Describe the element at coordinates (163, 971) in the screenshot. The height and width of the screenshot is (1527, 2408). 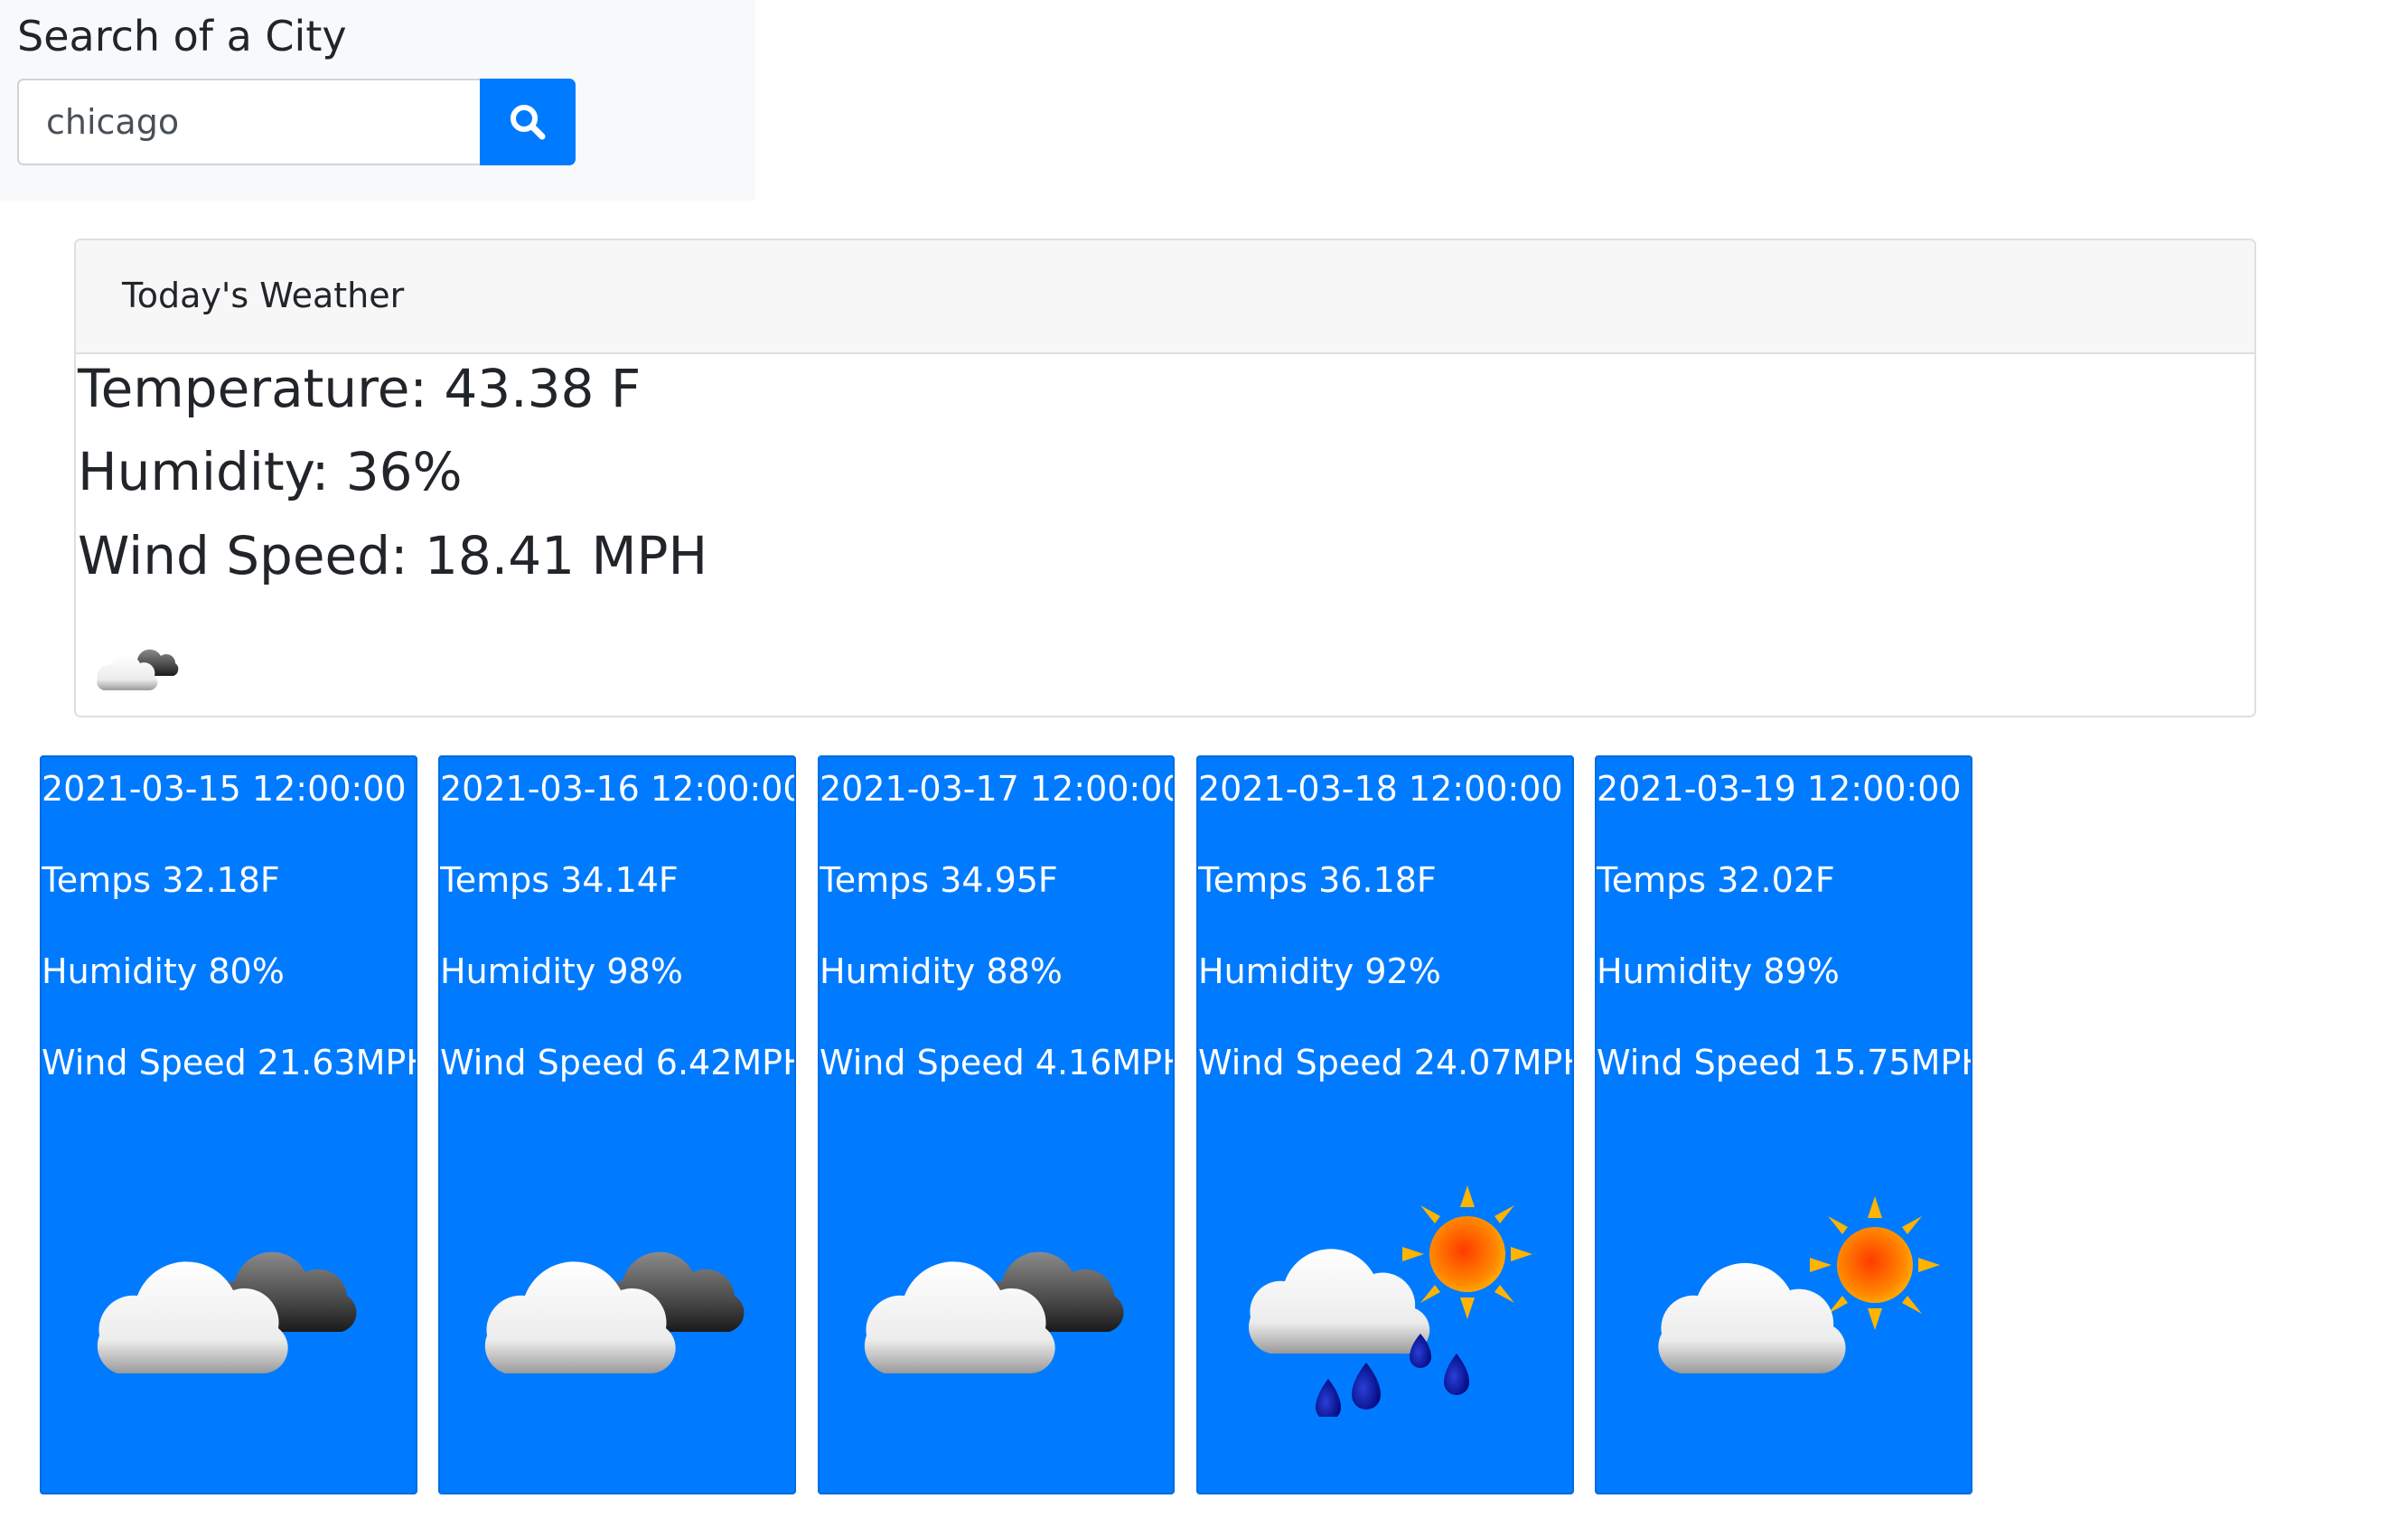
I see `forecast-humidity: Humidity 80%` at that location.